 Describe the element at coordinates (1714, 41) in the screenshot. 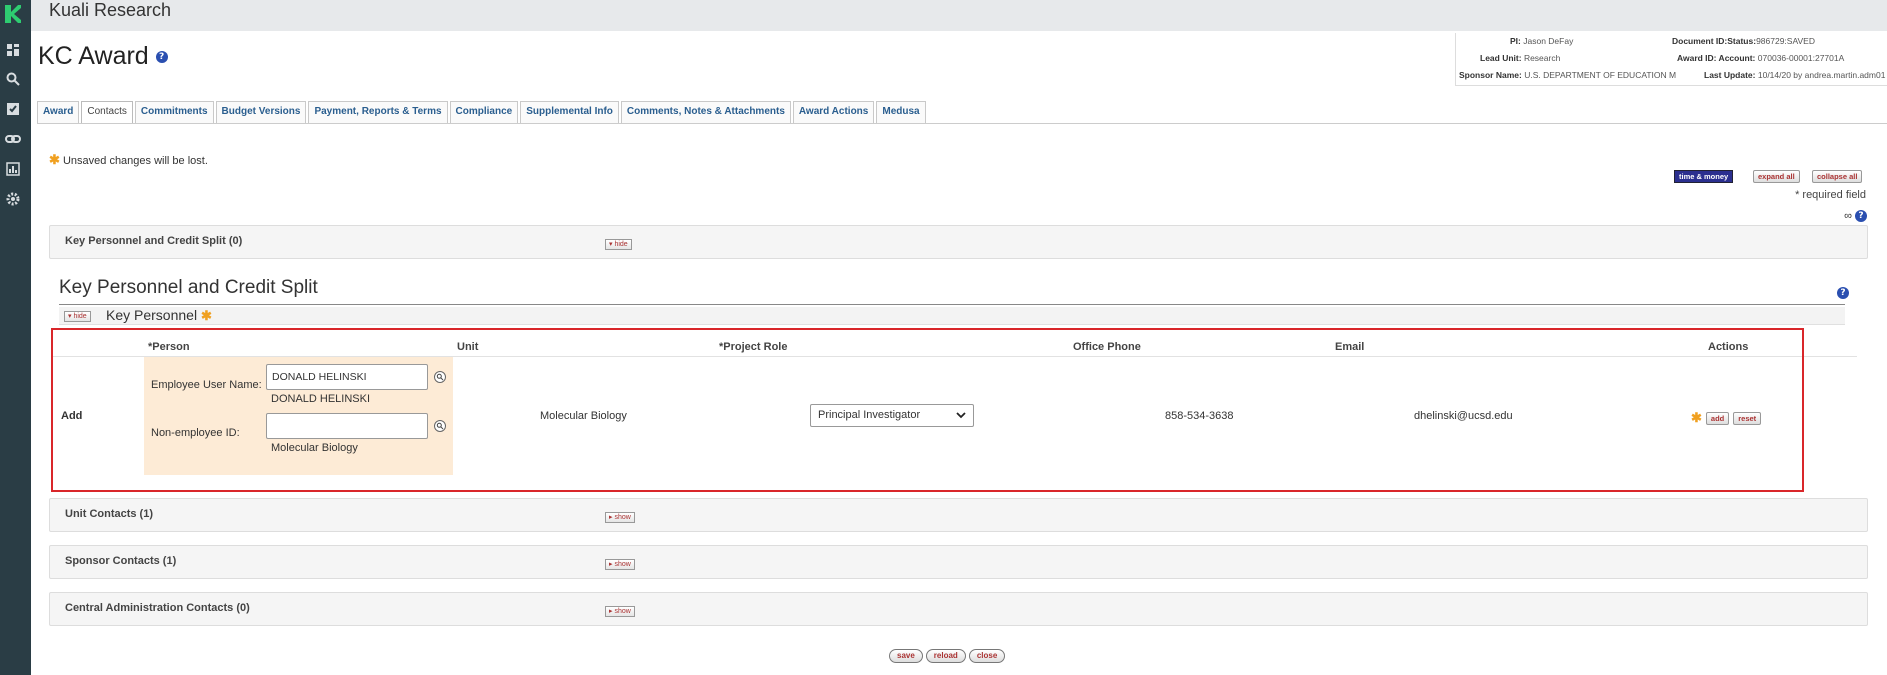

I see `document-id-label: Document ID:Status:` at that location.